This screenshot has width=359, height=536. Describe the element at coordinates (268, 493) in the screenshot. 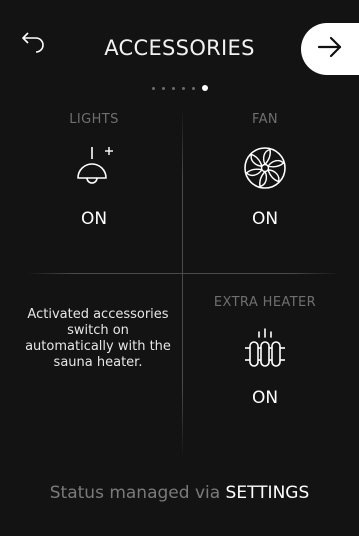

I see `settings-link: SETTINGS` at that location.